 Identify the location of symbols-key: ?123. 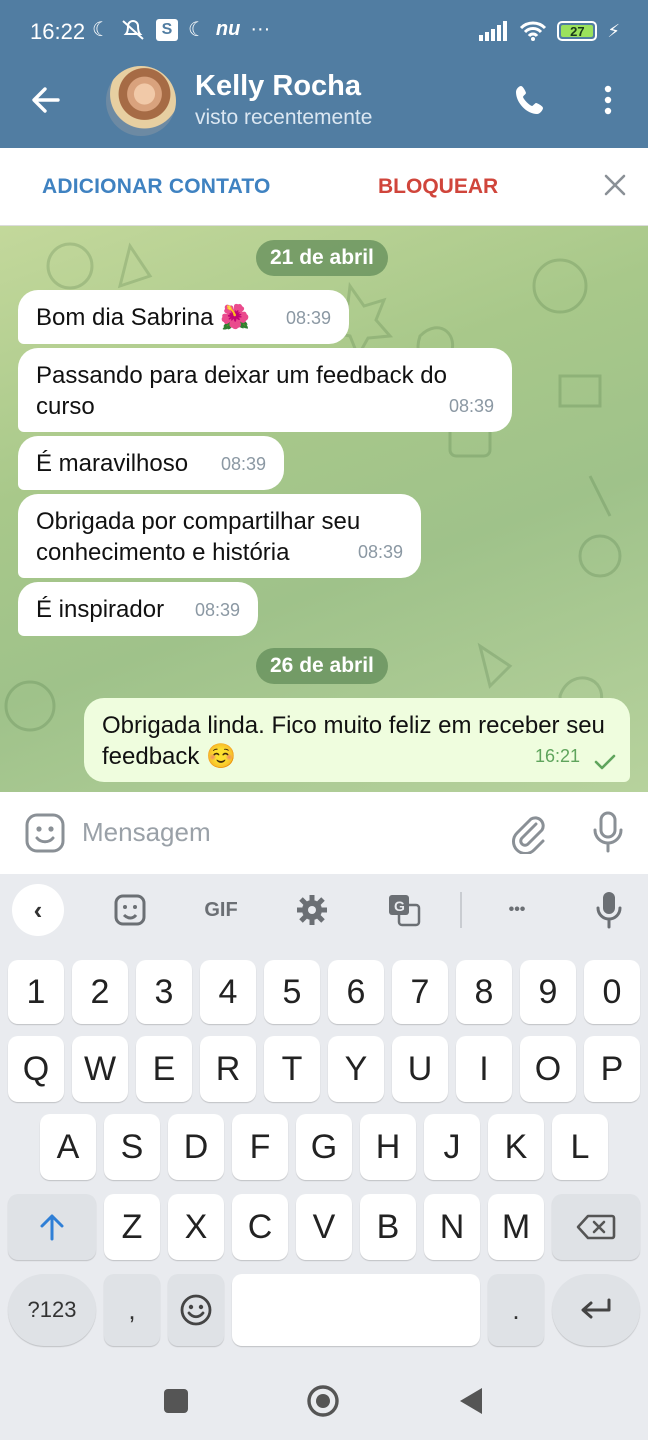
(52, 1310).